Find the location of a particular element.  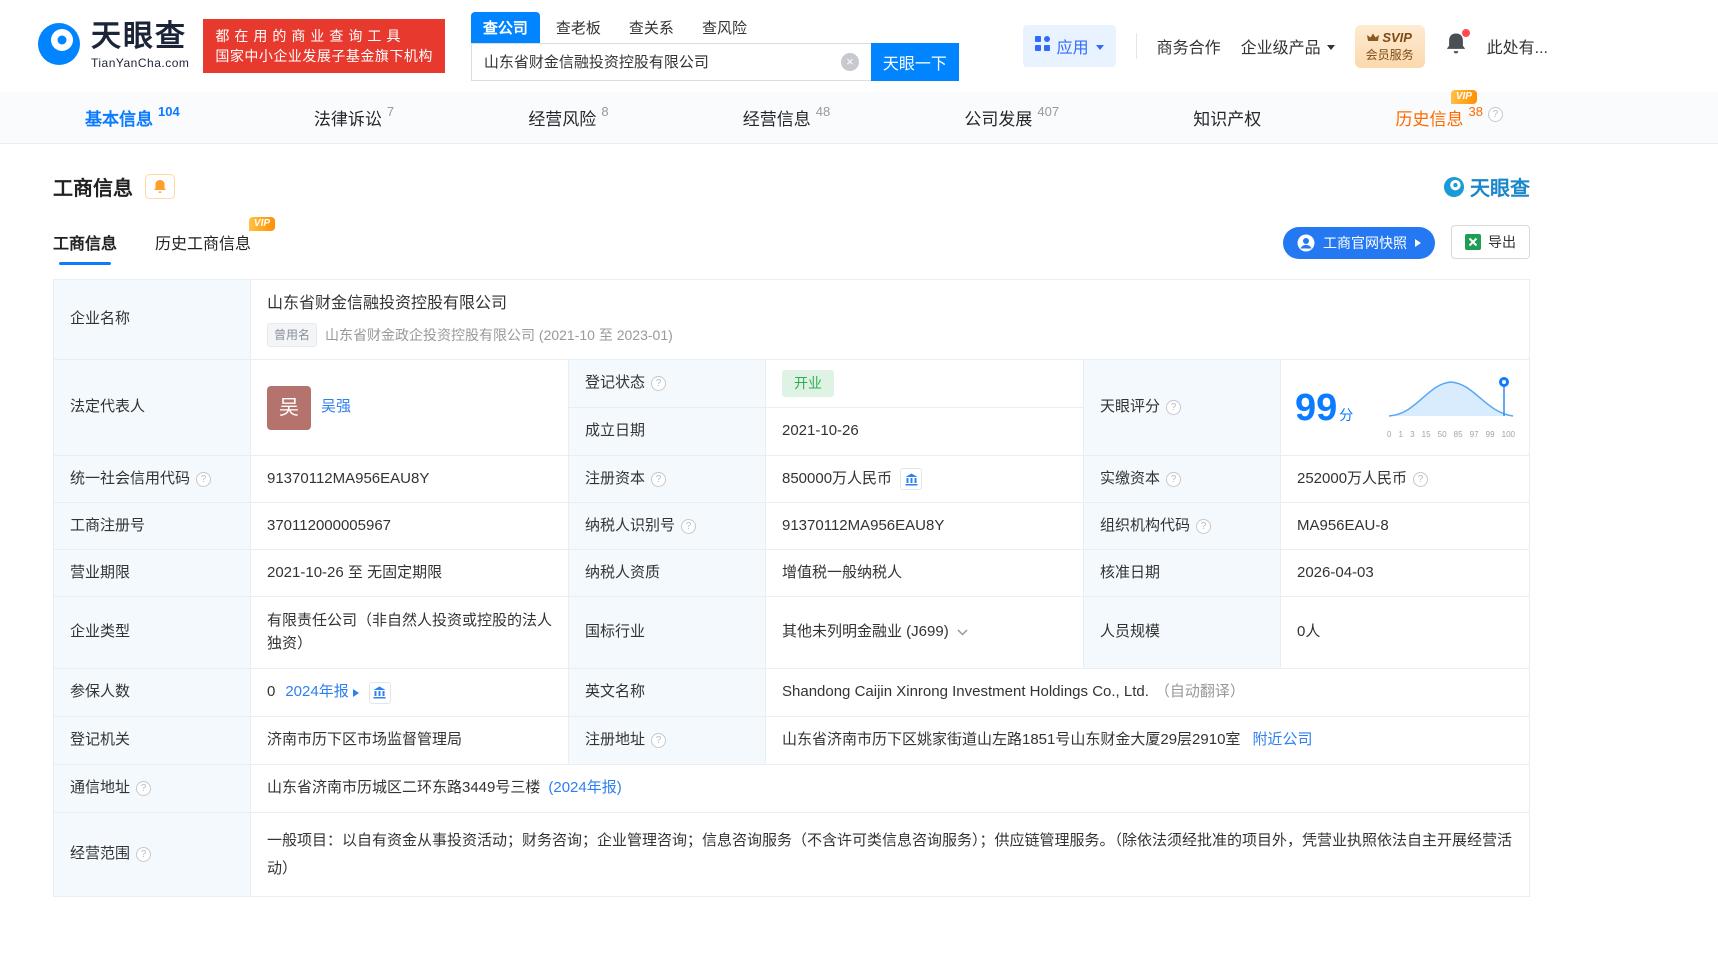

snapshot-icon is located at coordinates (1306, 243).